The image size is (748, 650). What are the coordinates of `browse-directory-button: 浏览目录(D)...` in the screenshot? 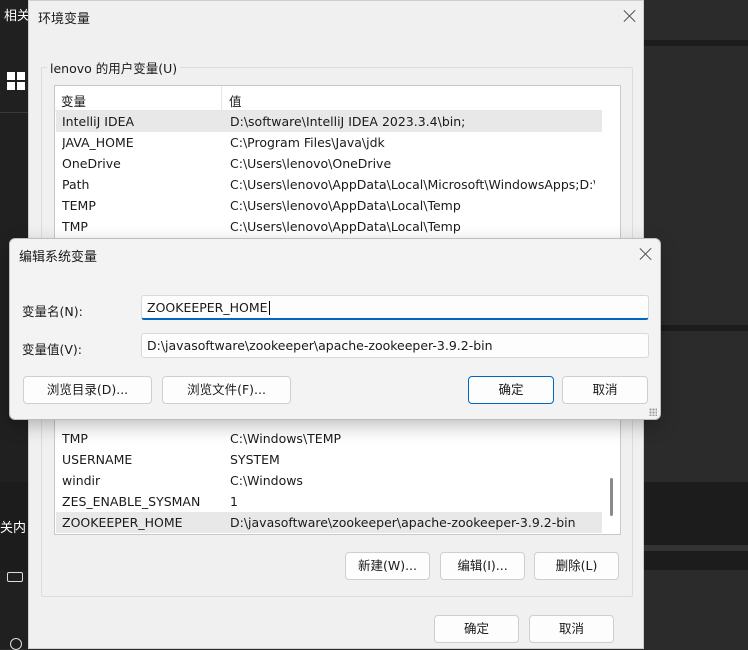 It's located at (87, 390).